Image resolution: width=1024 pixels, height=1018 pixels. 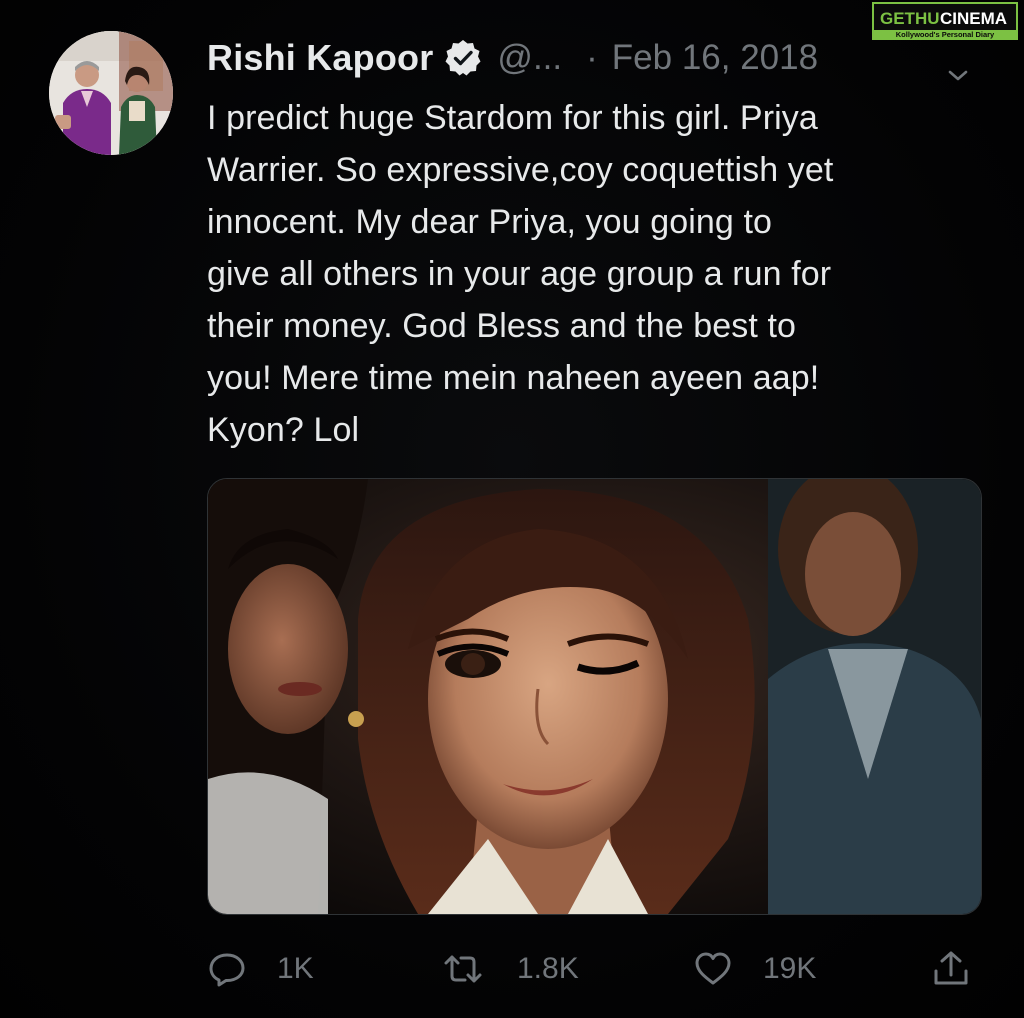 I want to click on gethucinema-watermark-logo: GETHU CINEMA Kollywood's Personal Diary, so click(x=945, y=21).